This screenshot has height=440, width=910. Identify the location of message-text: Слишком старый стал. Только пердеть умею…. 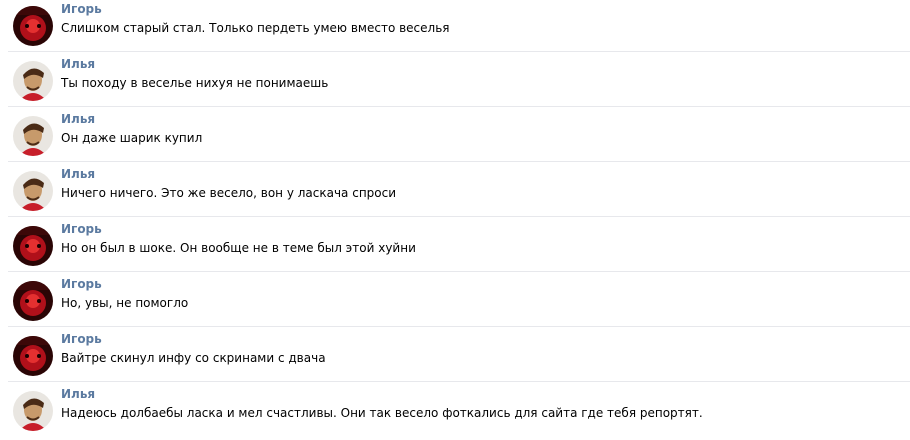
(255, 28).